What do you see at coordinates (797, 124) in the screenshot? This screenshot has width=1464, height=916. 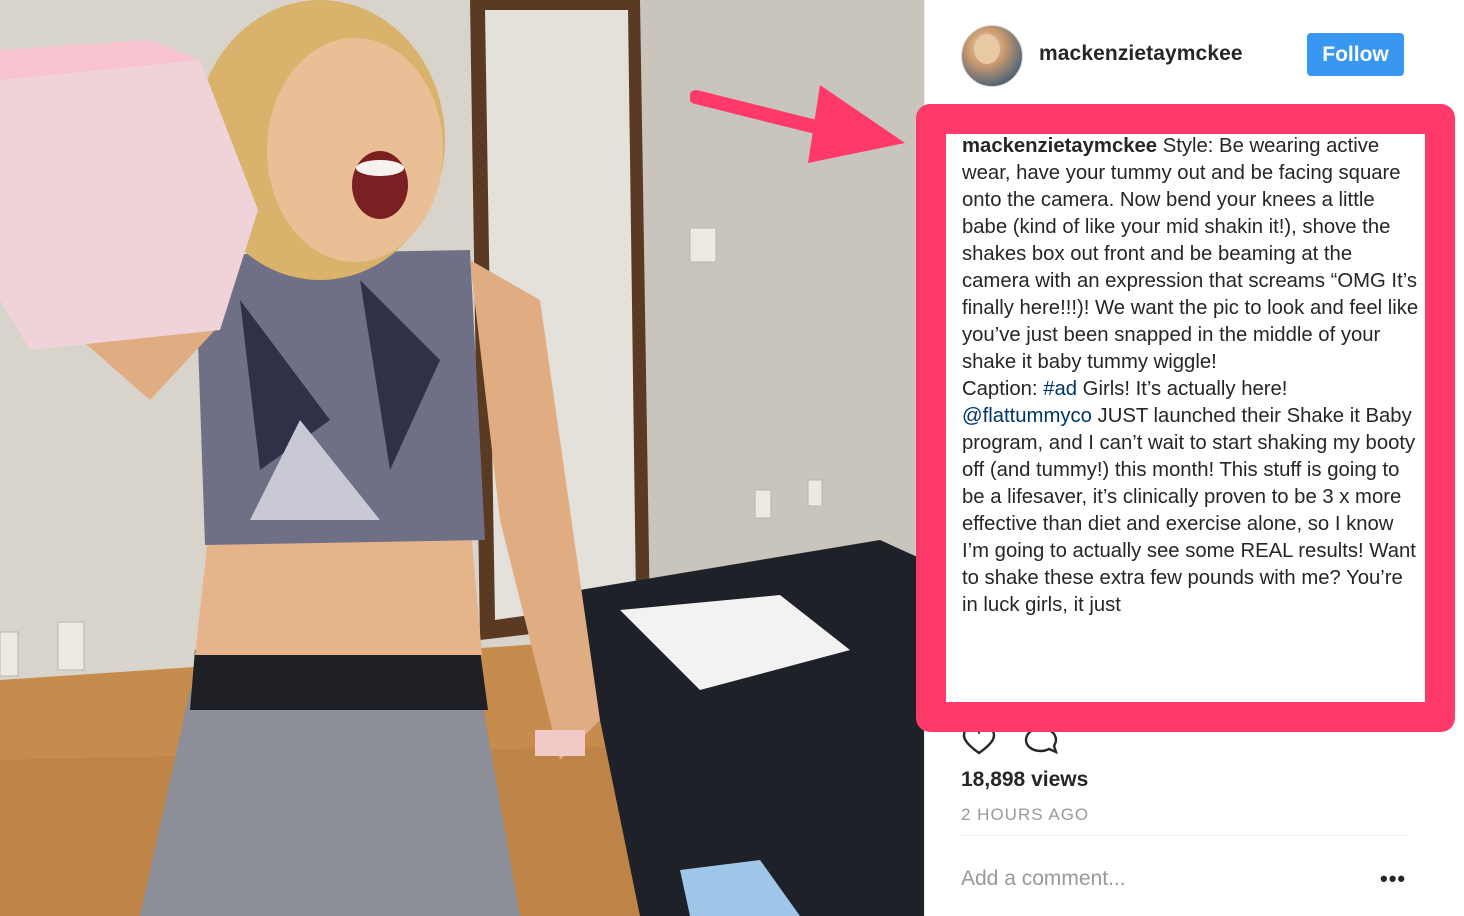 I see `arrow-annotation` at bounding box center [797, 124].